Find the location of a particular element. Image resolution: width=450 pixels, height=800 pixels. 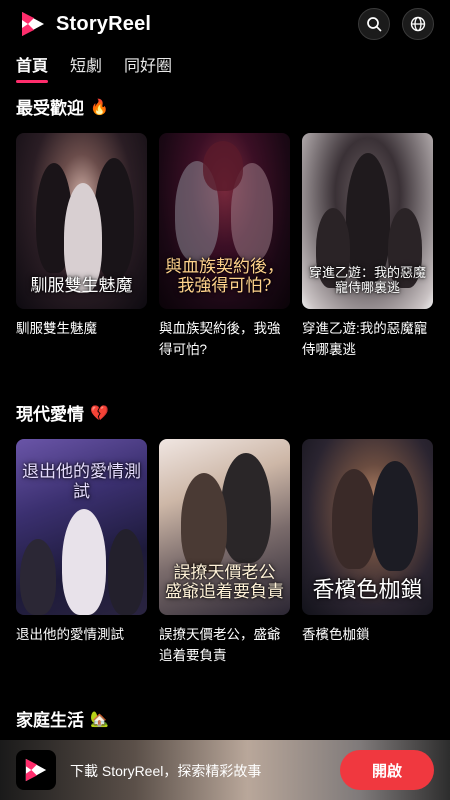

section-title-text: 最受歡迎 is located at coordinates (50, 108).